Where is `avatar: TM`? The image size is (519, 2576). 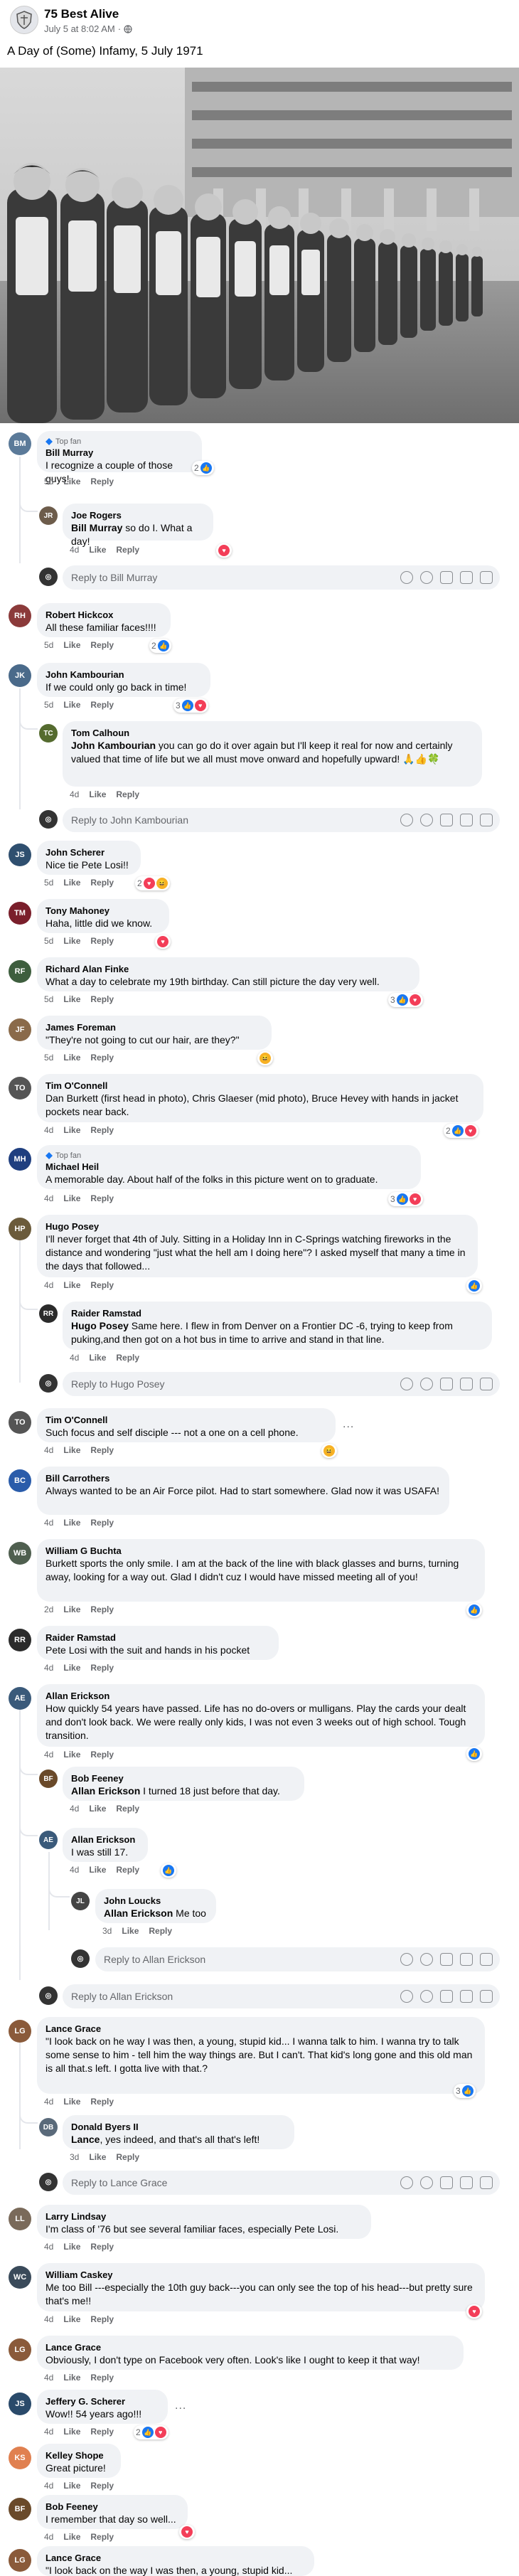
avatar: TM is located at coordinates (20, 913).